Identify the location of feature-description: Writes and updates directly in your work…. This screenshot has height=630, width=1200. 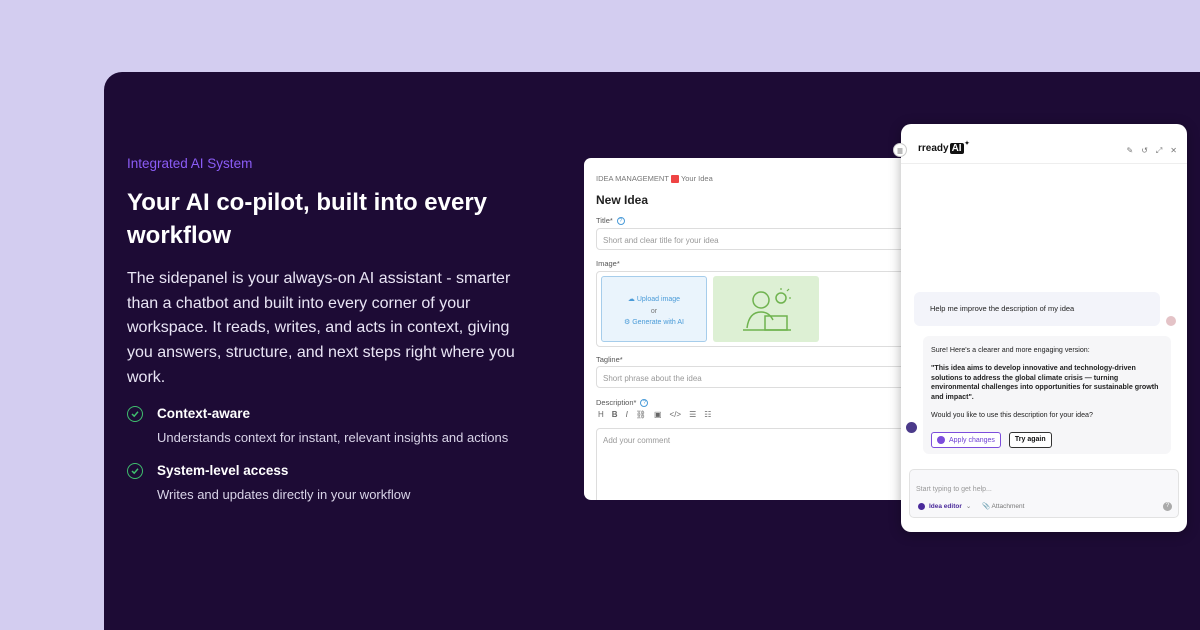
(284, 494).